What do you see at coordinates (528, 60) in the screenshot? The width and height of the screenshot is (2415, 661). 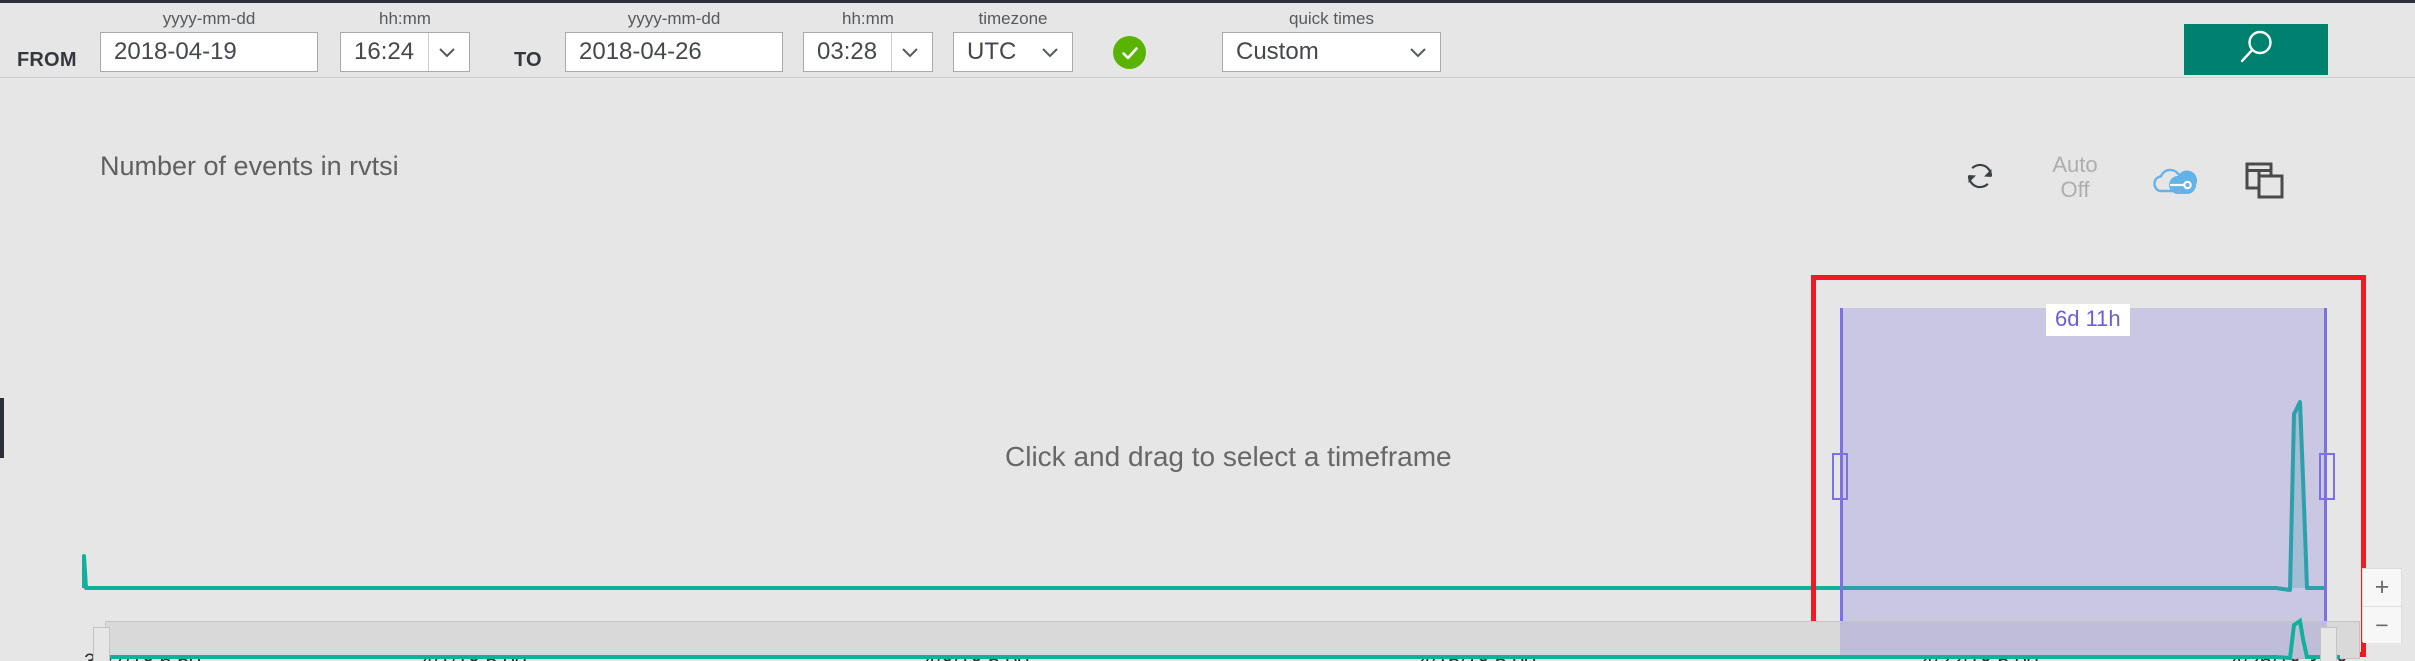 I see `to-label: TO` at bounding box center [528, 60].